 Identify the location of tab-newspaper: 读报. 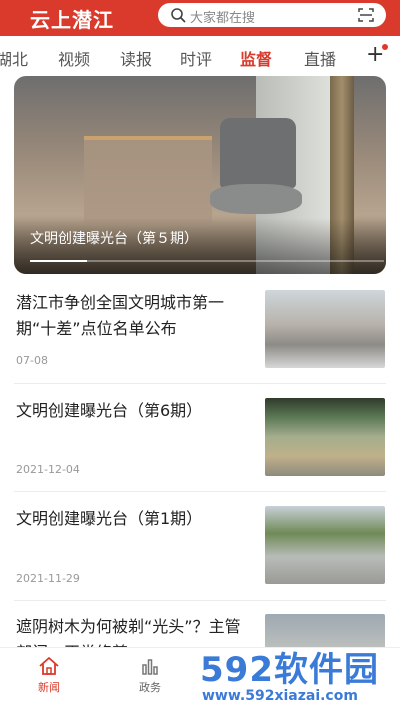
(136, 58).